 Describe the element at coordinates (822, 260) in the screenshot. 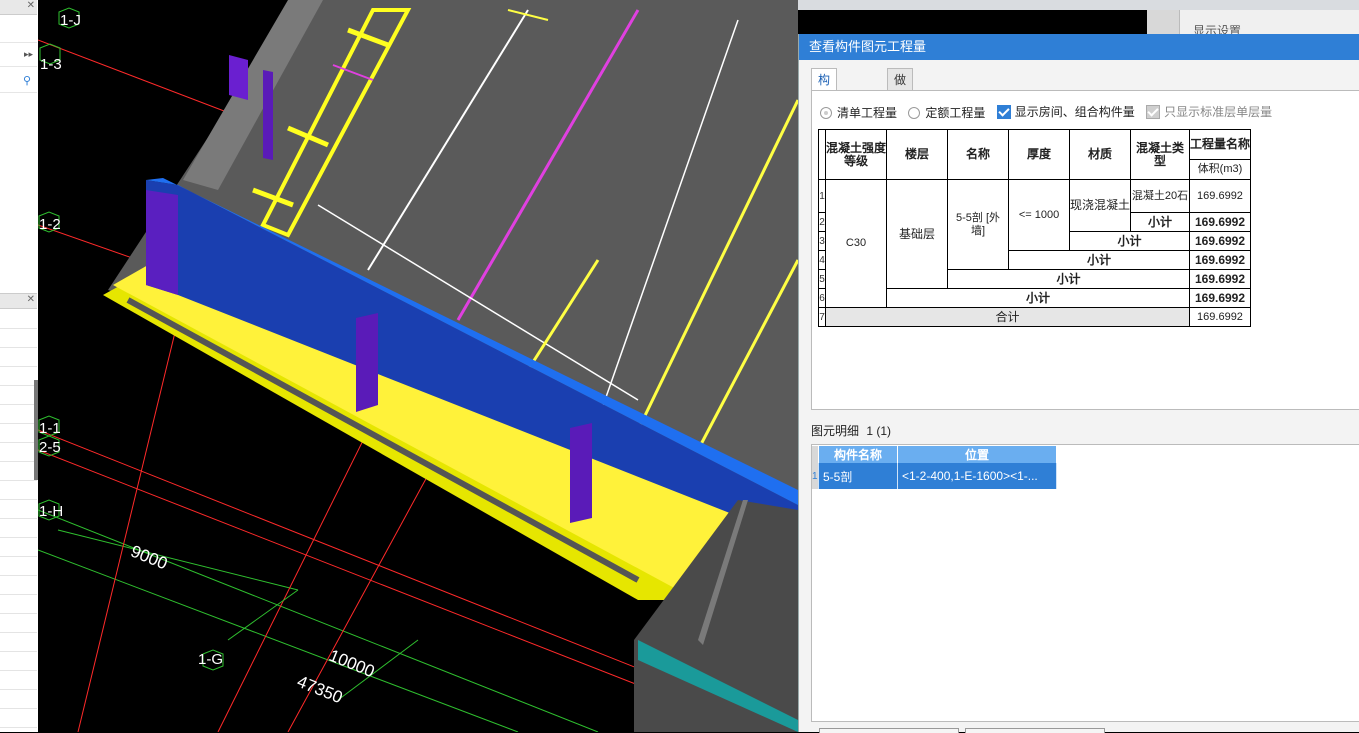

I see `row-number: 4` at that location.